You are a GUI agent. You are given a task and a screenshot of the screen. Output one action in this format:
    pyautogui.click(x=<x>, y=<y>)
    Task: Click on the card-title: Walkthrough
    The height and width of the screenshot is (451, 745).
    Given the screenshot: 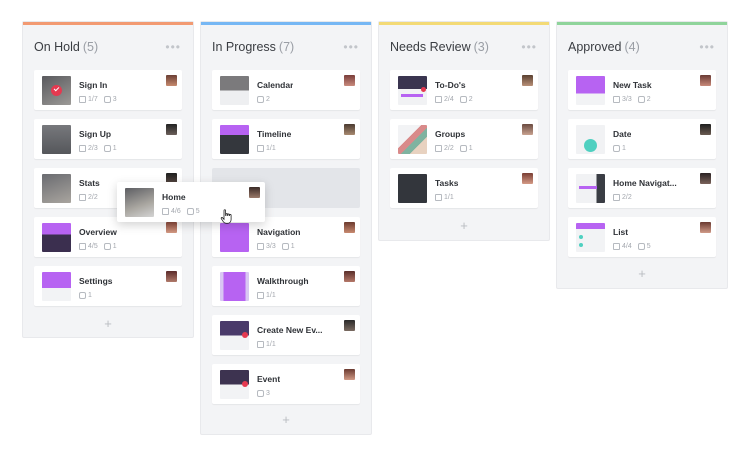 What is the action you would take?
    pyautogui.click(x=283, y=281)
    